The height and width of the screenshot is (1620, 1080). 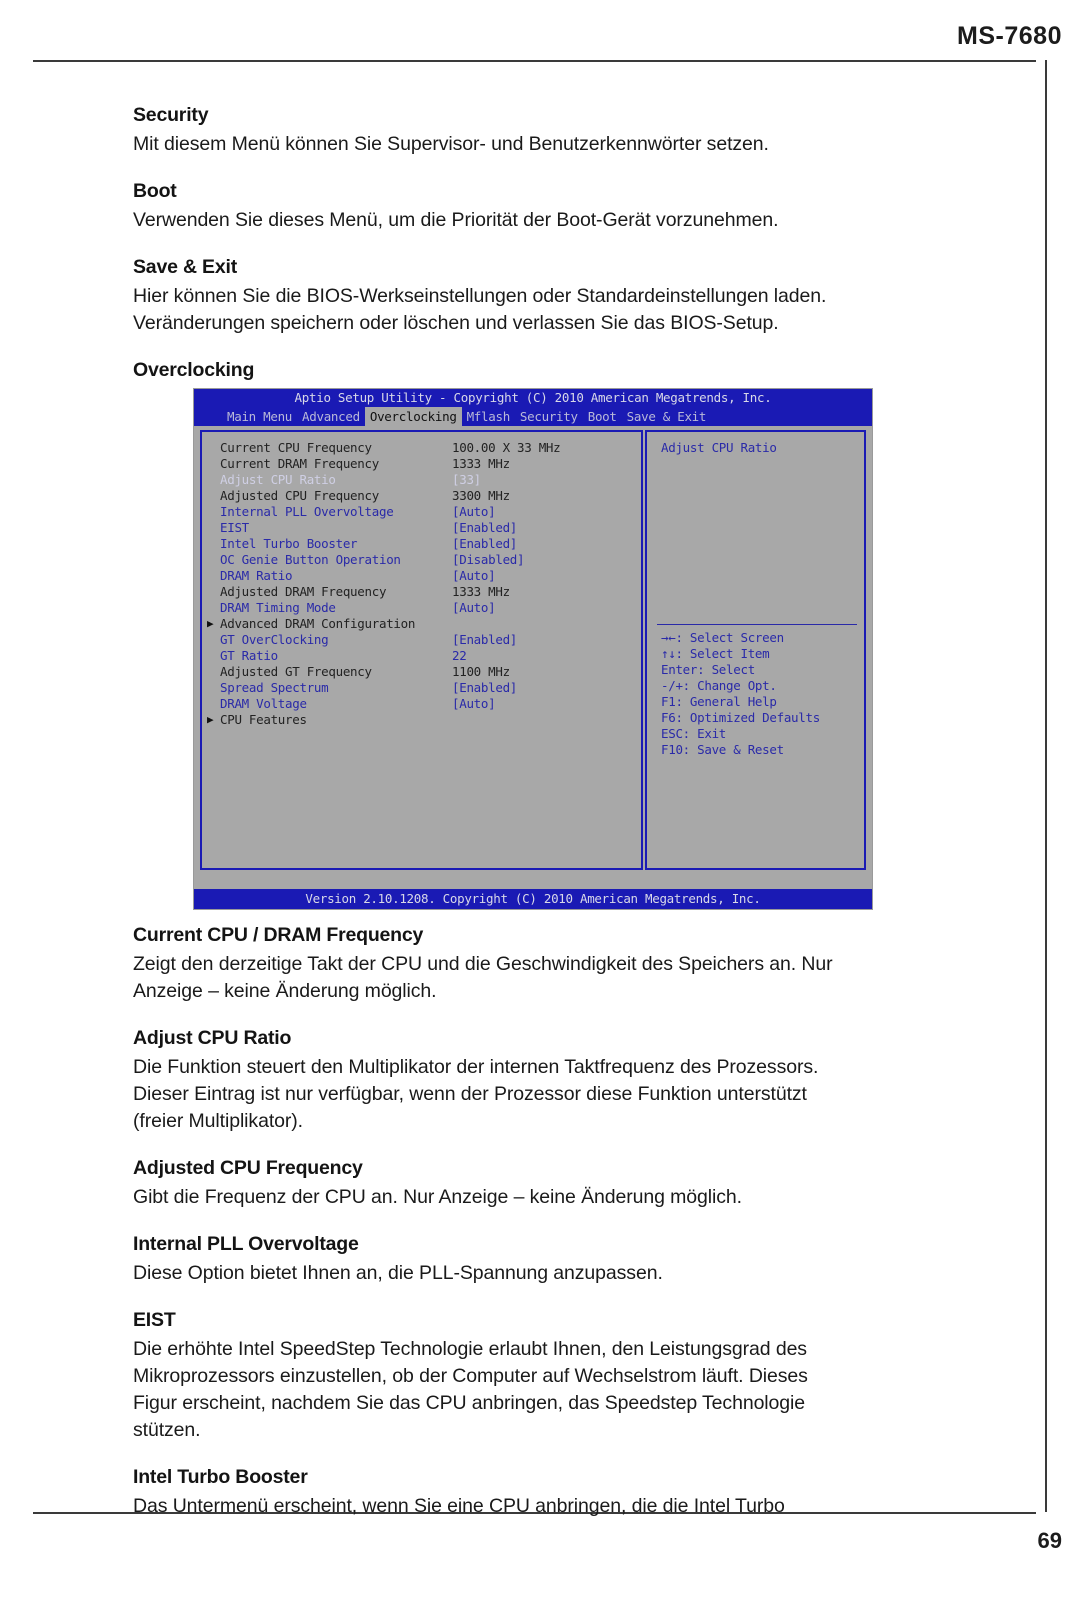 What do you see at coordinates (220, 1477) in the screenshot?
I see `section-heading: Intel Turbo Booster` at bounding box center [220, 1477].